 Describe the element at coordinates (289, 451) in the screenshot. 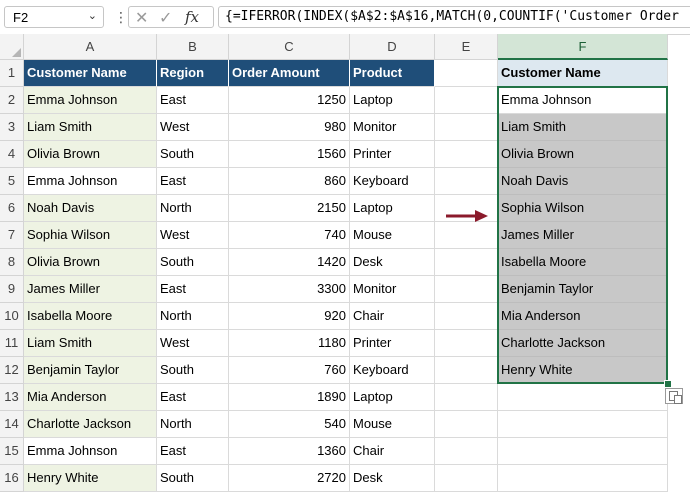

I see `order-amount-cell: 1360` at that location.